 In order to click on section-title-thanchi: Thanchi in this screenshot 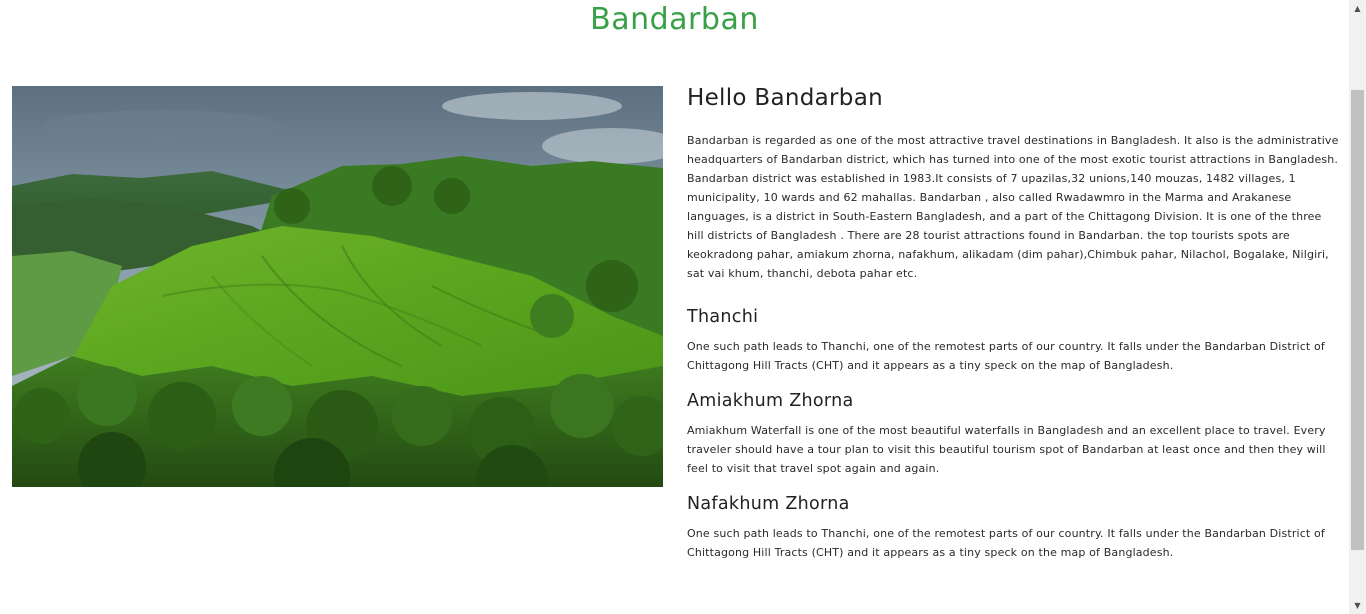, I will do `click(723, 317)`.